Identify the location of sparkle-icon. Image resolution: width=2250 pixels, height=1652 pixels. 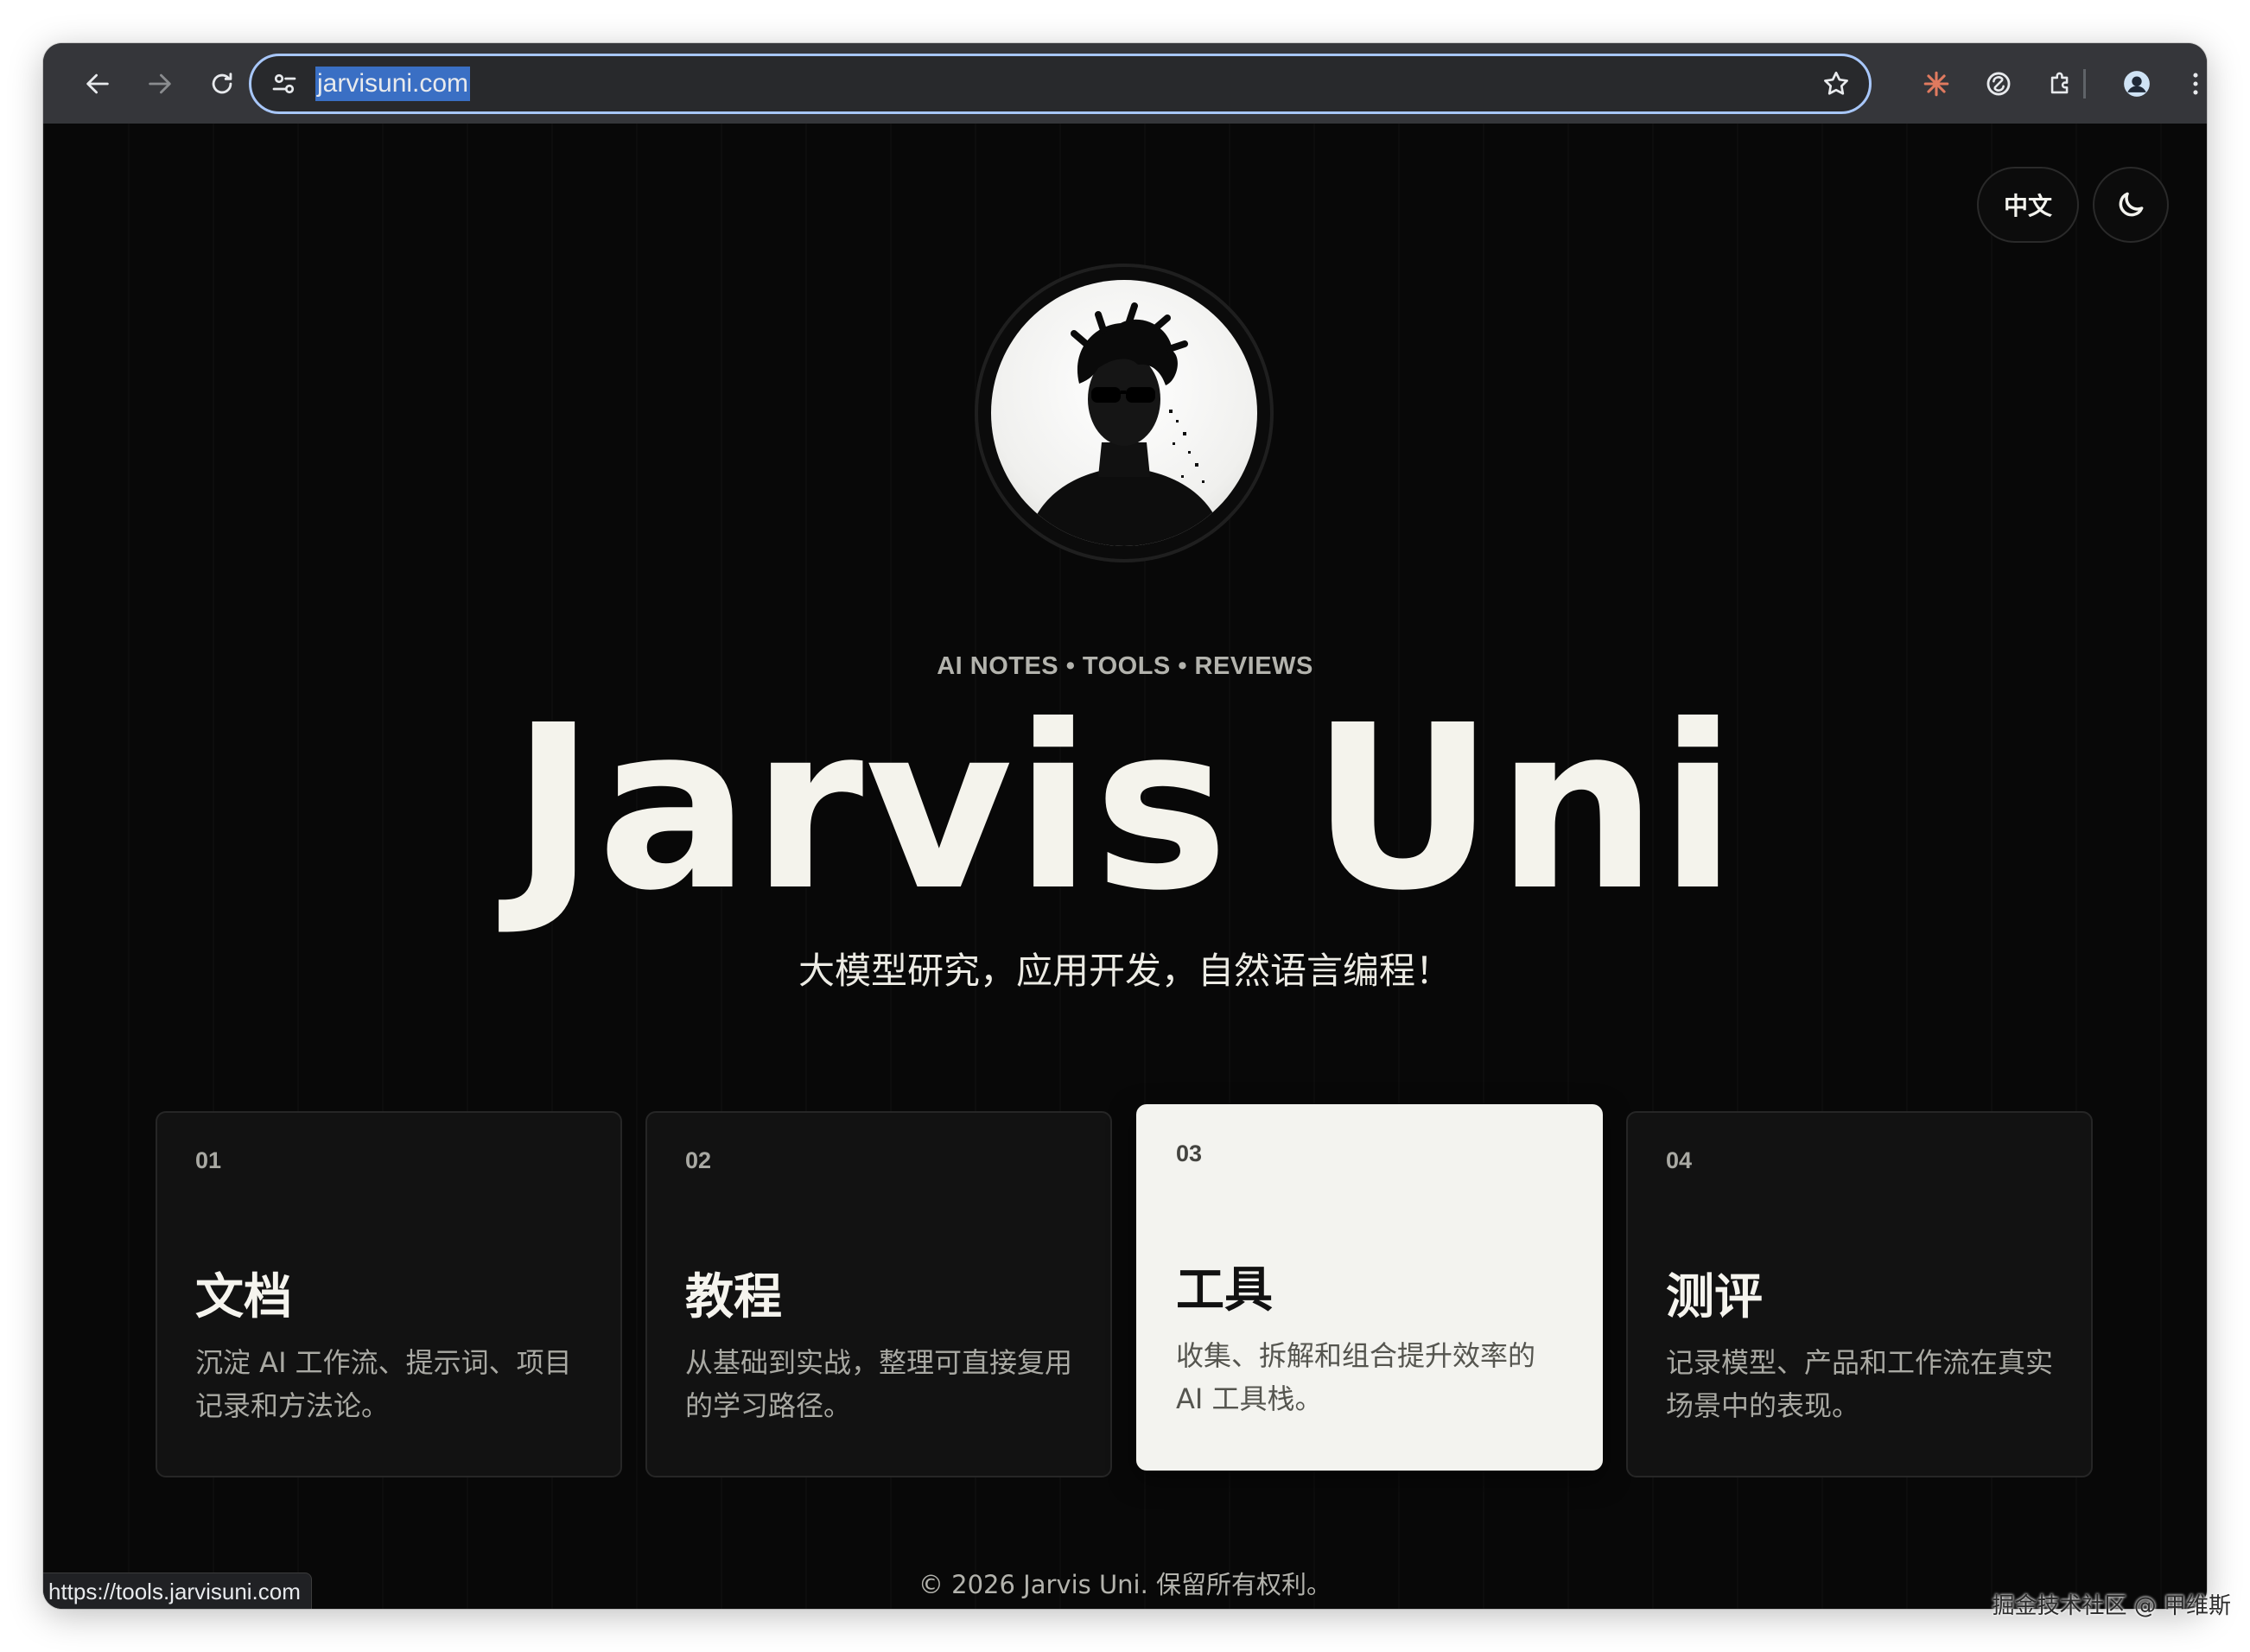
(1936, 84).